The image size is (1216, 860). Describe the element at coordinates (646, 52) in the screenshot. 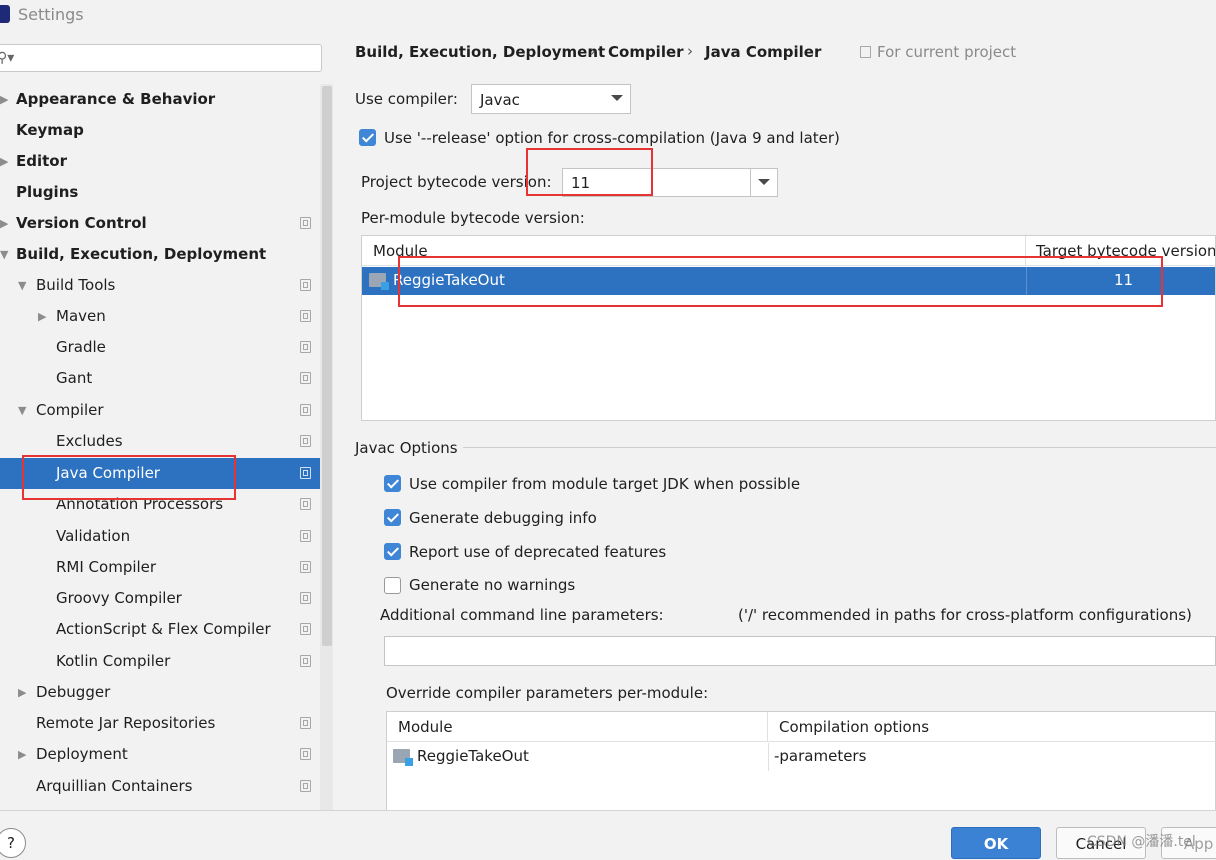

I see `breadcrumb-compiler: Compiler` at that location.